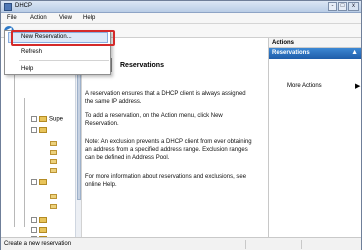  I want to click on highlight-box, so click(63, 38).